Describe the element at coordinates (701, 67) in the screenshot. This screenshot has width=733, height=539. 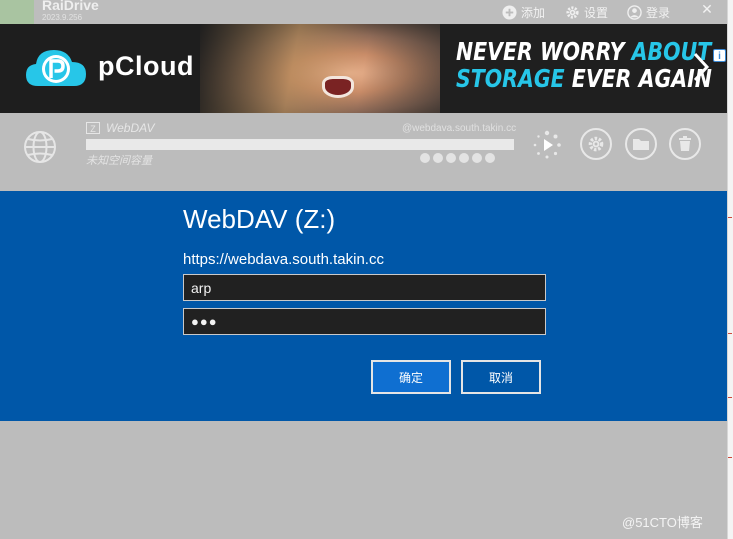
I see `chevron-right-icon` at that location.